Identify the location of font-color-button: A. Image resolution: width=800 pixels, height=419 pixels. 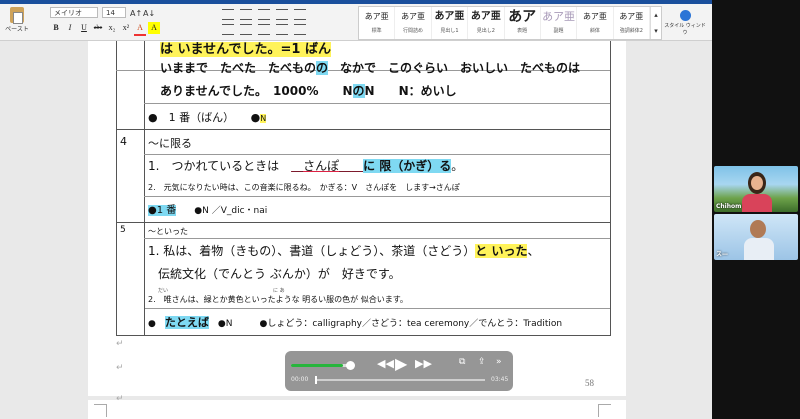
(140, 29).